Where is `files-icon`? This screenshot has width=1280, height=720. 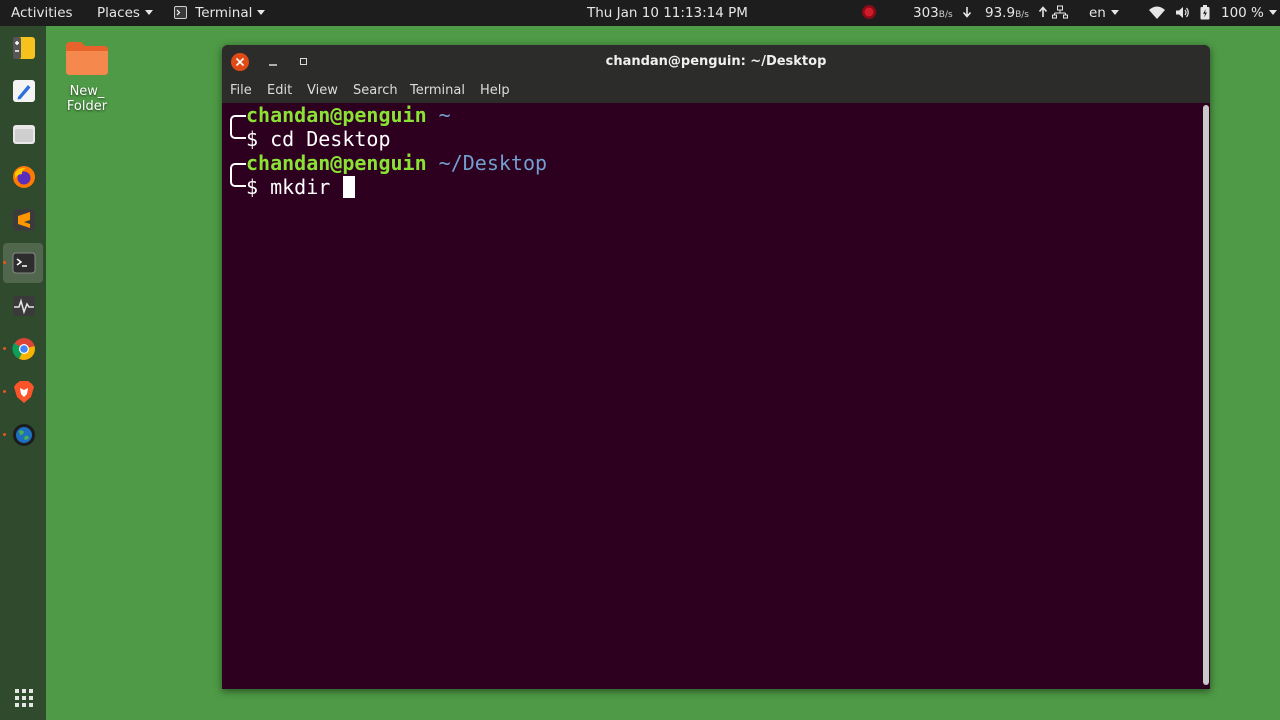
files-icon is located at coordinates (24, 134).